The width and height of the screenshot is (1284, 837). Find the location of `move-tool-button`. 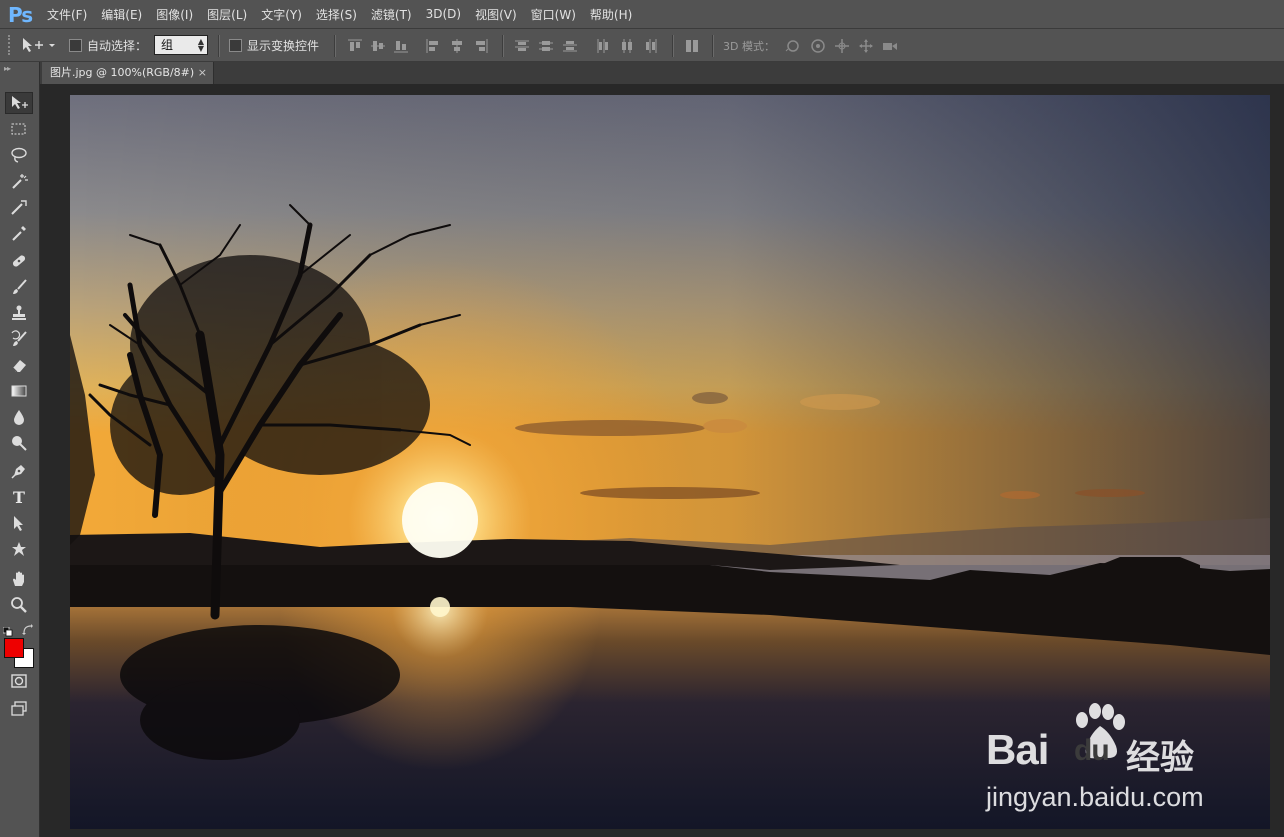

move-tool-button is located at coordinates (19, 103).